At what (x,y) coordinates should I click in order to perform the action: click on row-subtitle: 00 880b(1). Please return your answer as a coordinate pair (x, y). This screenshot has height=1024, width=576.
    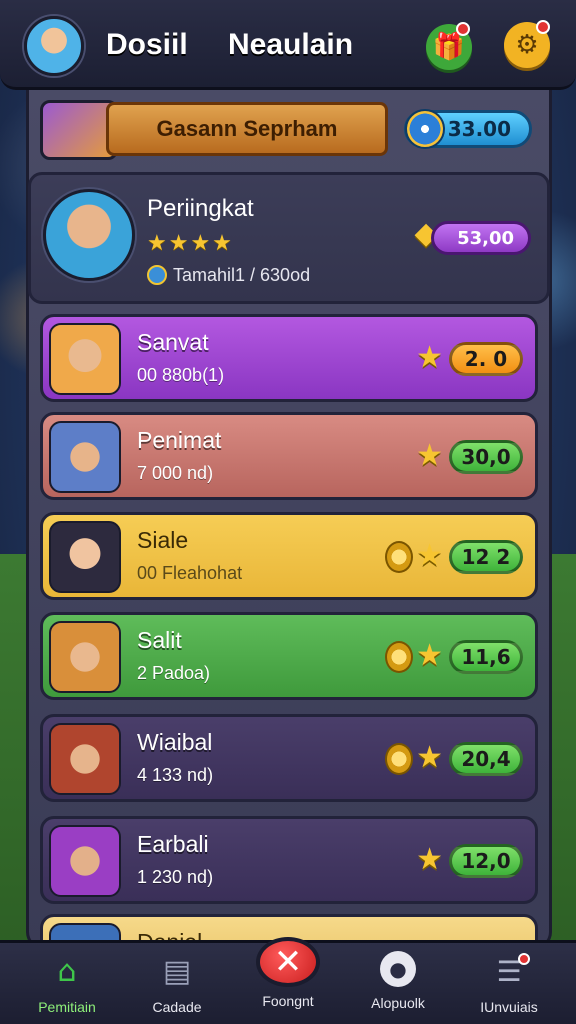
    Looking at the image, I should click on (181, 375).